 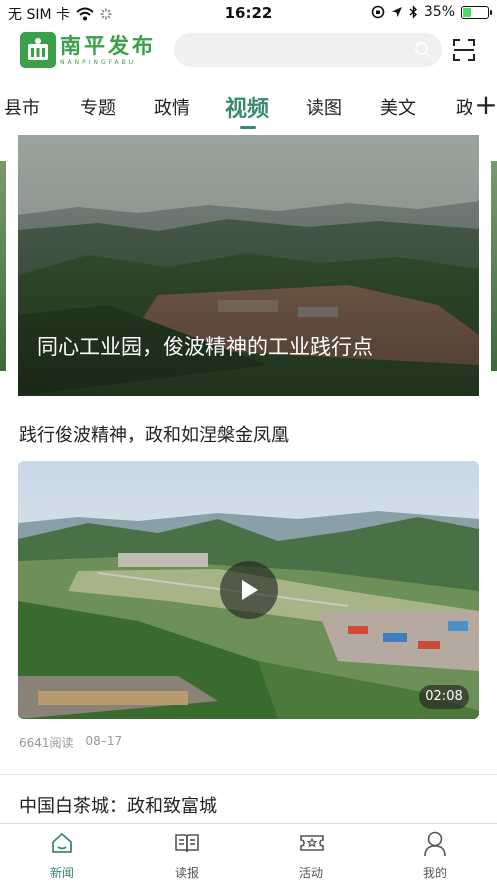 I want to click on location-icon, so click(x=396, y=12).